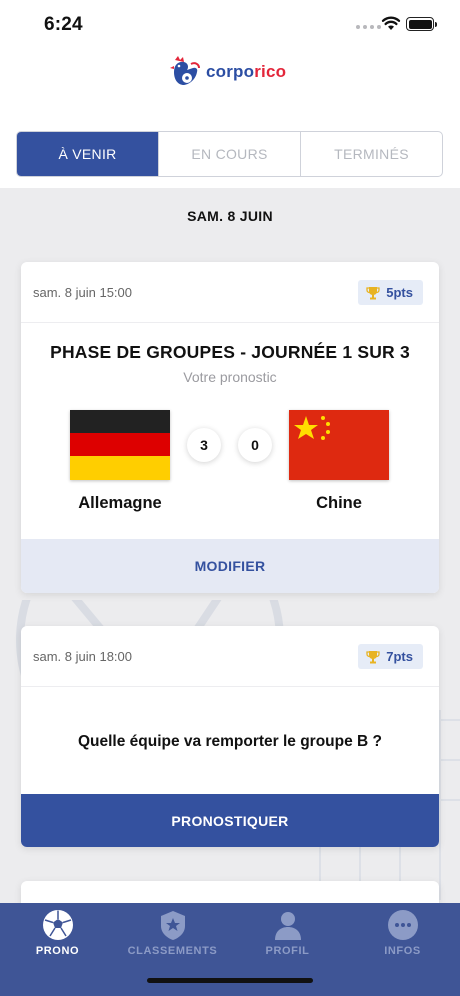  Describe the element at coordinates (339, 445) in the screenshot. I see `china-flag-icon` at that location.